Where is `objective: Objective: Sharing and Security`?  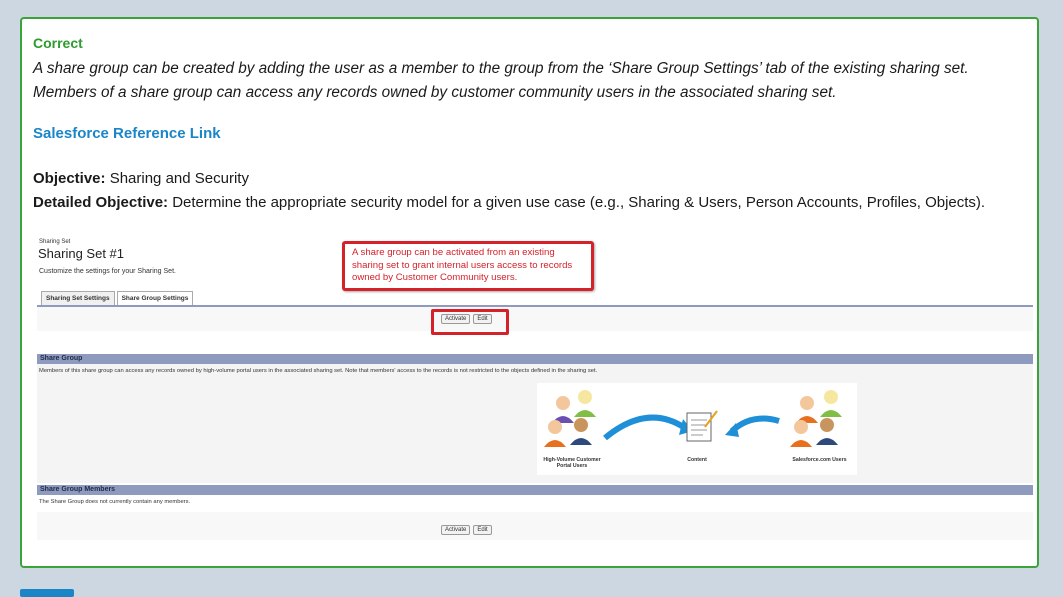 objective: Objective: Sharing and Security is located at coordinates (141, 178).